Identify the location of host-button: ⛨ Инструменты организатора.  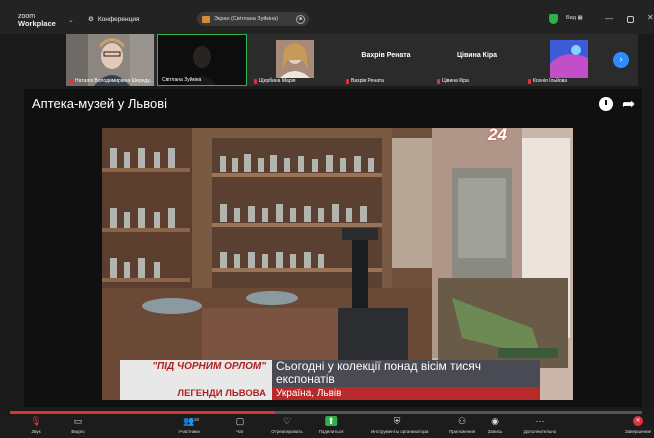
(399, 426).